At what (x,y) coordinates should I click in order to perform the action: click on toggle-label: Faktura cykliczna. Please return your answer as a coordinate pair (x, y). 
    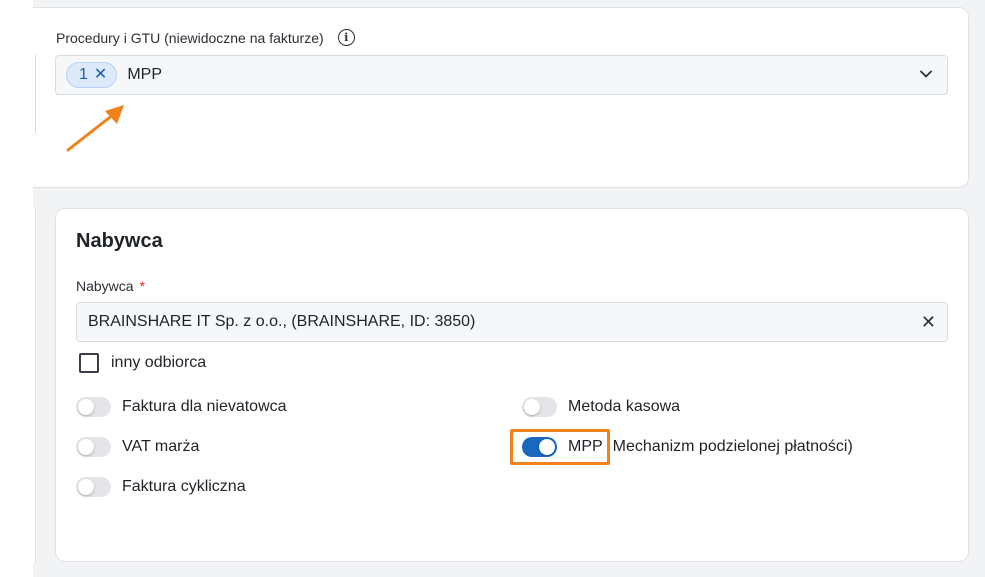
    Looking at the image, I should click on (184, 486).